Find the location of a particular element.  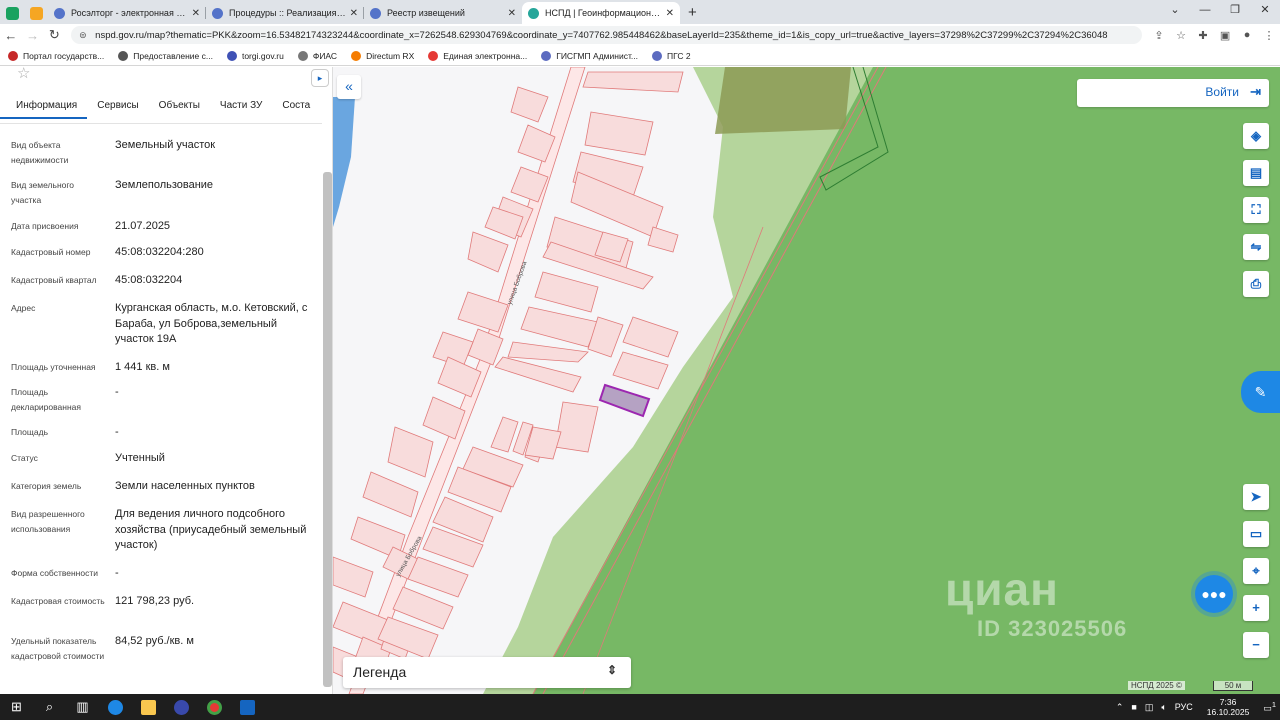

bookmark-label: ПГС 2 is located at coordinates (678, 55).